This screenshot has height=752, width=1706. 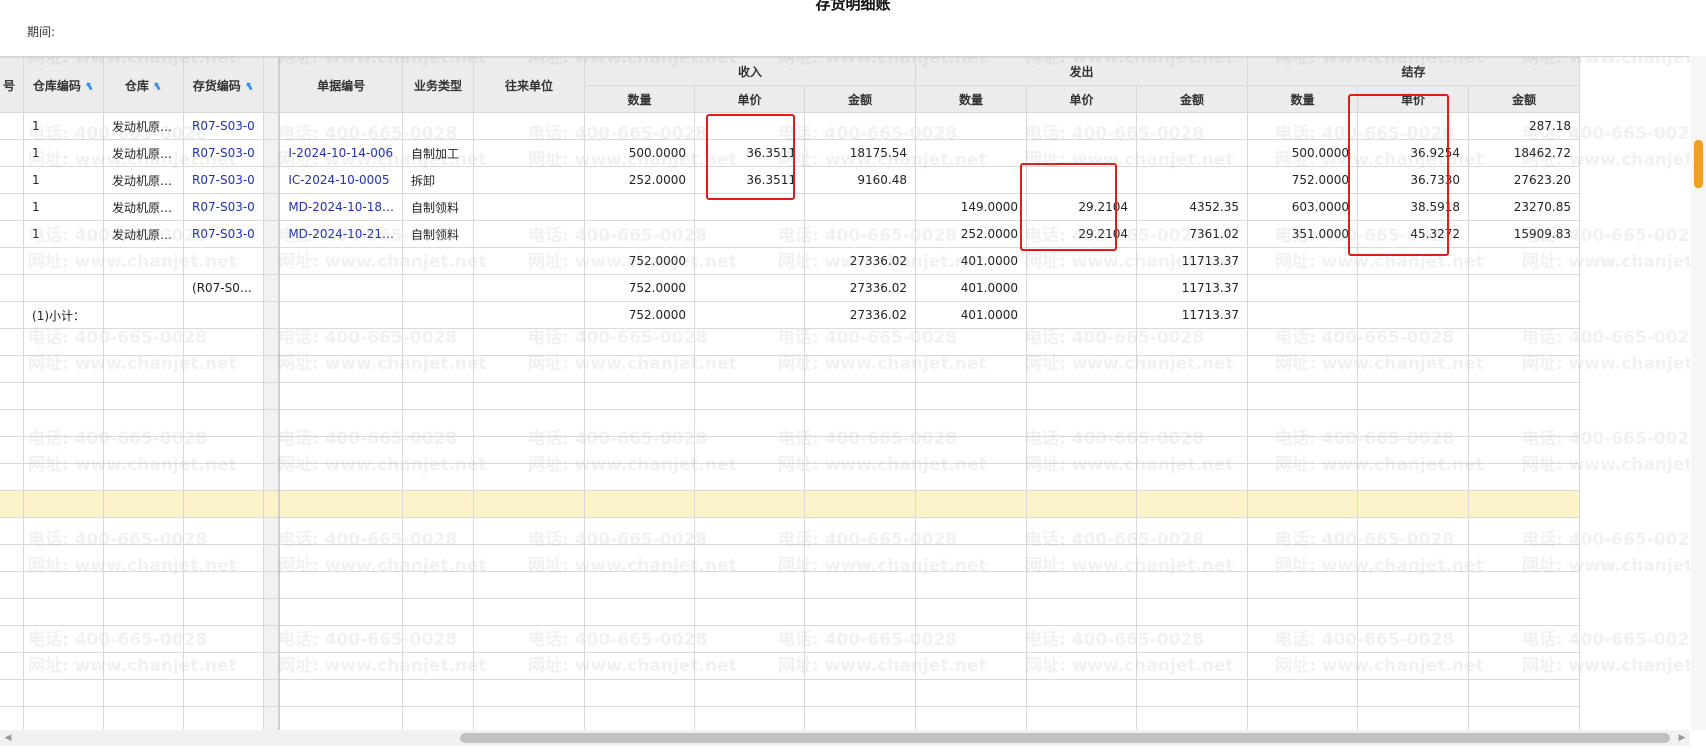 What do you see at coordinates (1698, 393) in the screenshot?
I see `vertical-scrollbar` at bounding box center [1698, 393].